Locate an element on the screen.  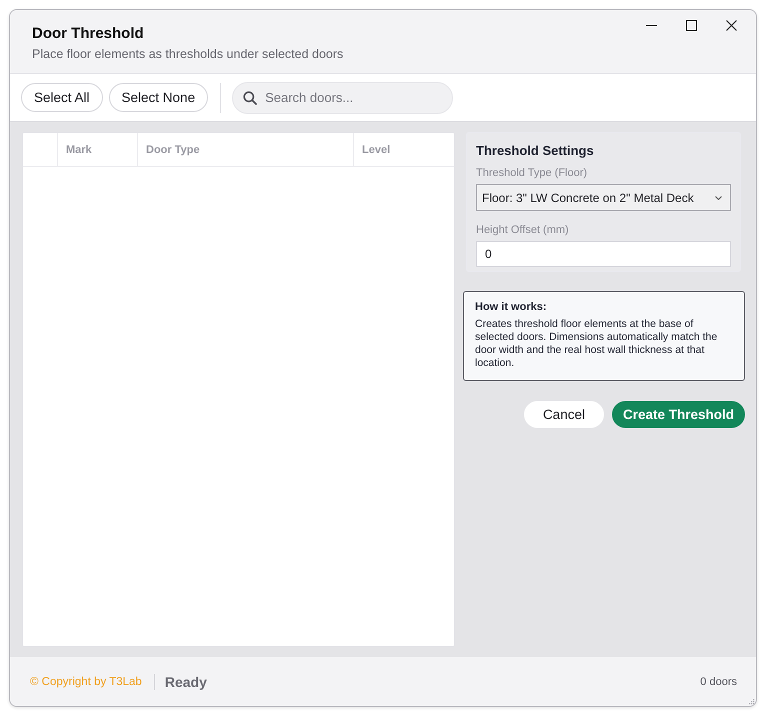
height-offset-input: 0 is located at coordinates (603, 254).